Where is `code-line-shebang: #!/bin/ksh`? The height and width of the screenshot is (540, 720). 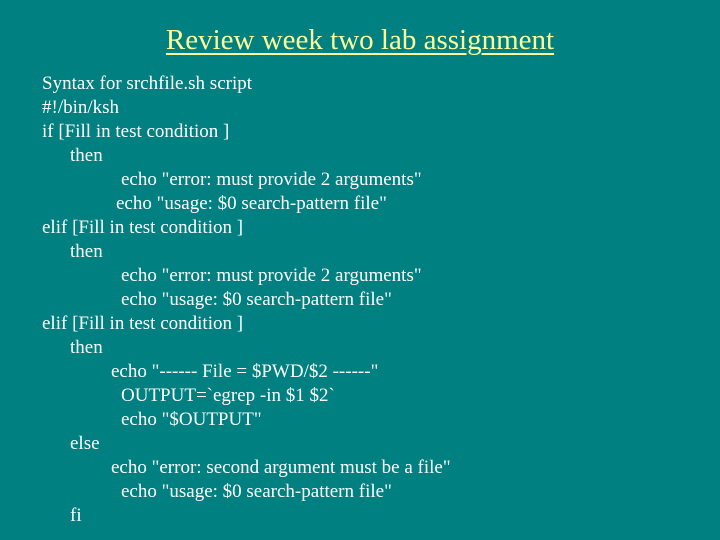
code-line-shebang: #!/bin/ksh is located at coordinates (81, 107).